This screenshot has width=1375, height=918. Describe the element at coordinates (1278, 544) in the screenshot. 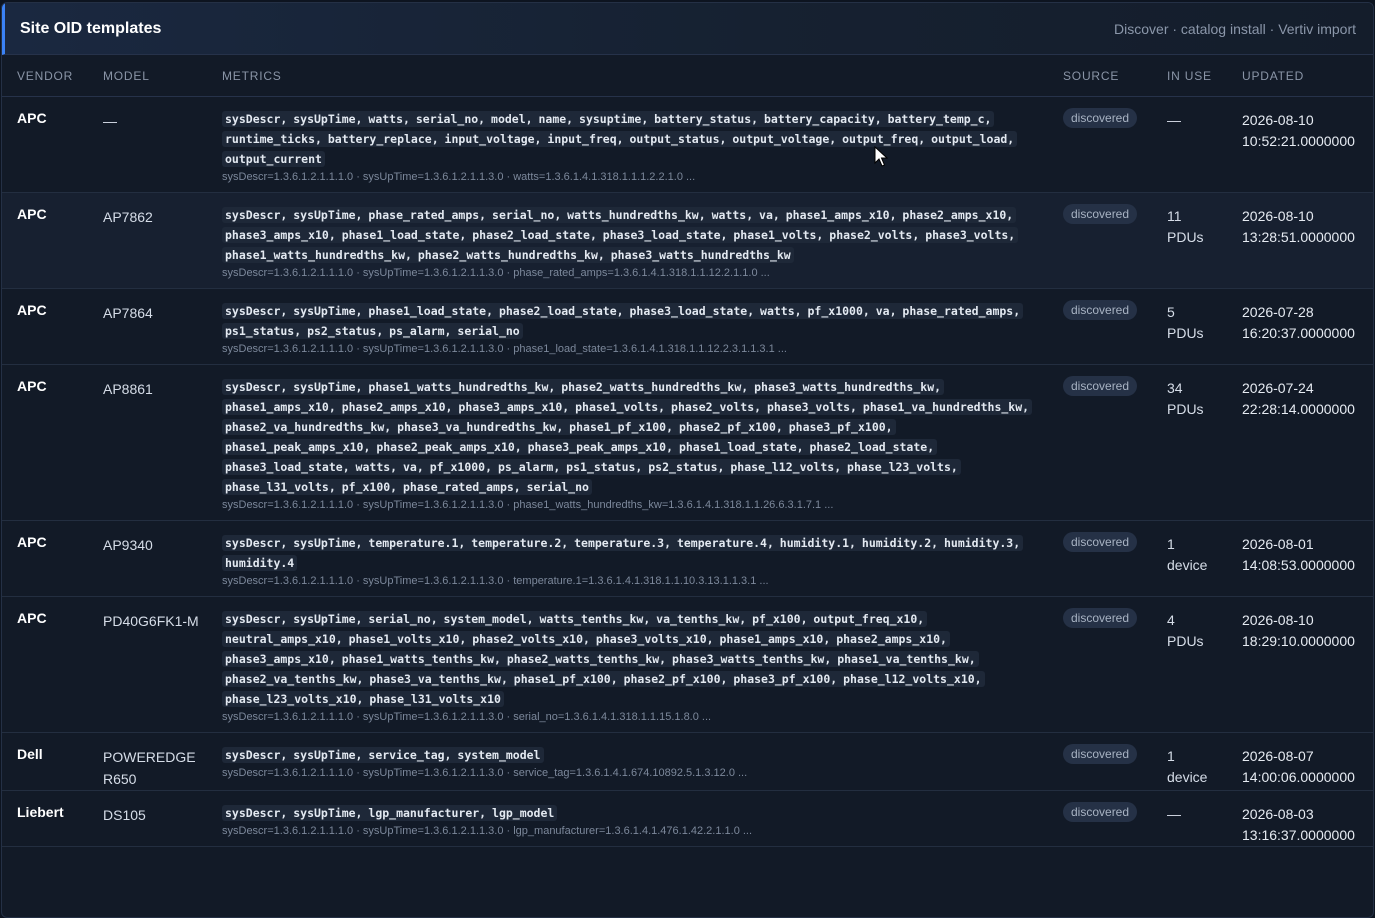

I see `updated-date: 2026-08-01` at that location.